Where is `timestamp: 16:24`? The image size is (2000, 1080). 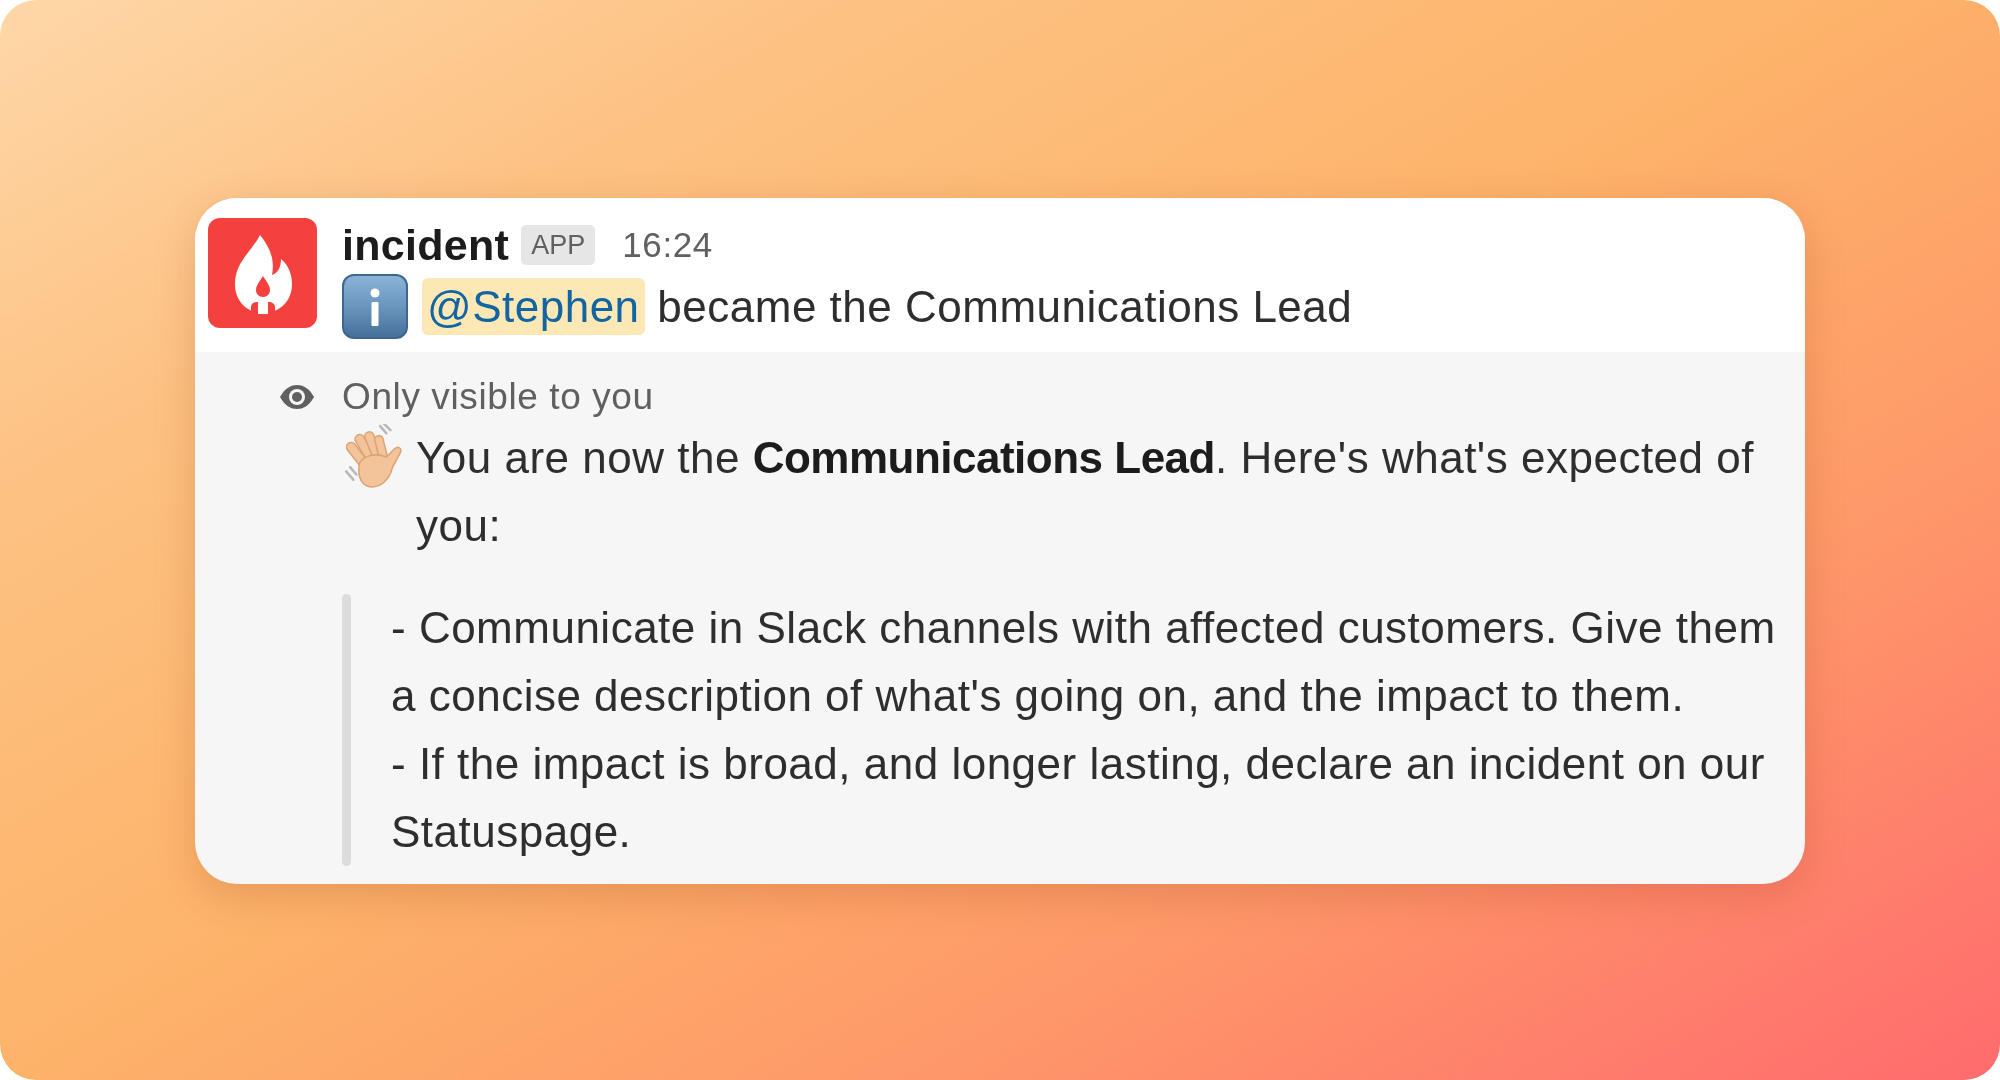
timestamp: 16:24 is located at coordinates (667, 245).